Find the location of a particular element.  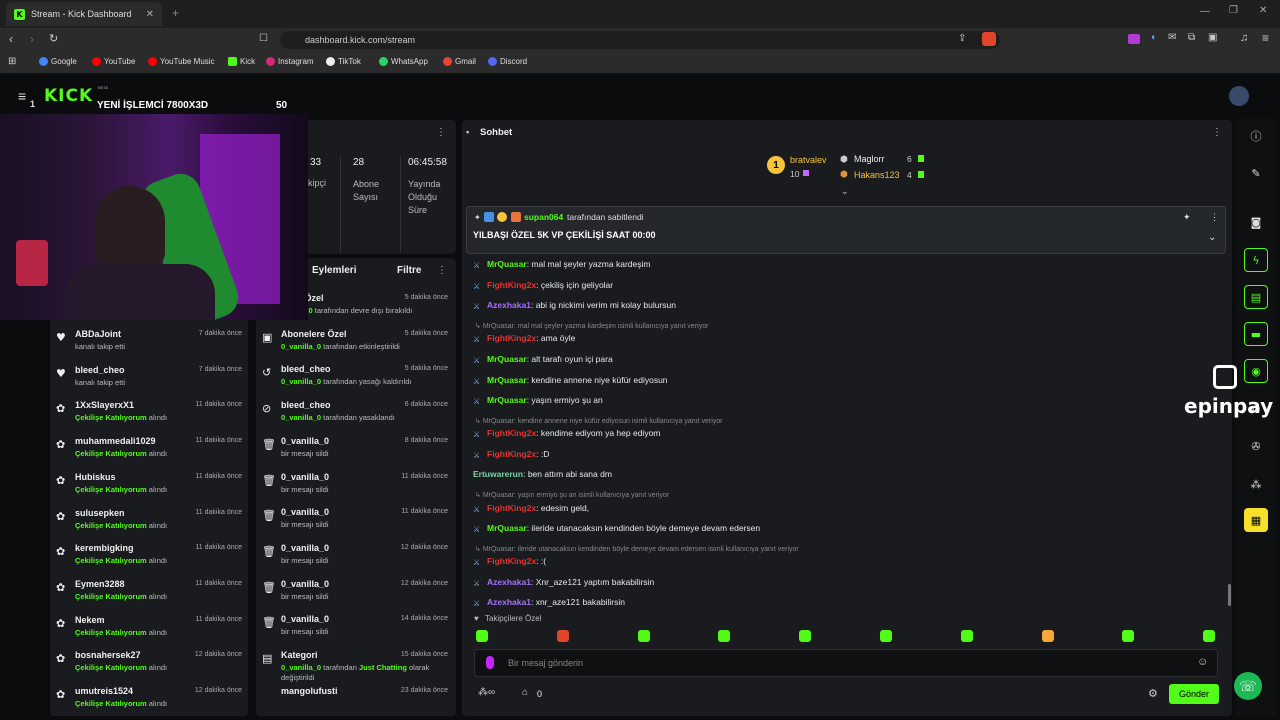

apps-grid-icon: ⊞ is located at coordinates (12, 61).